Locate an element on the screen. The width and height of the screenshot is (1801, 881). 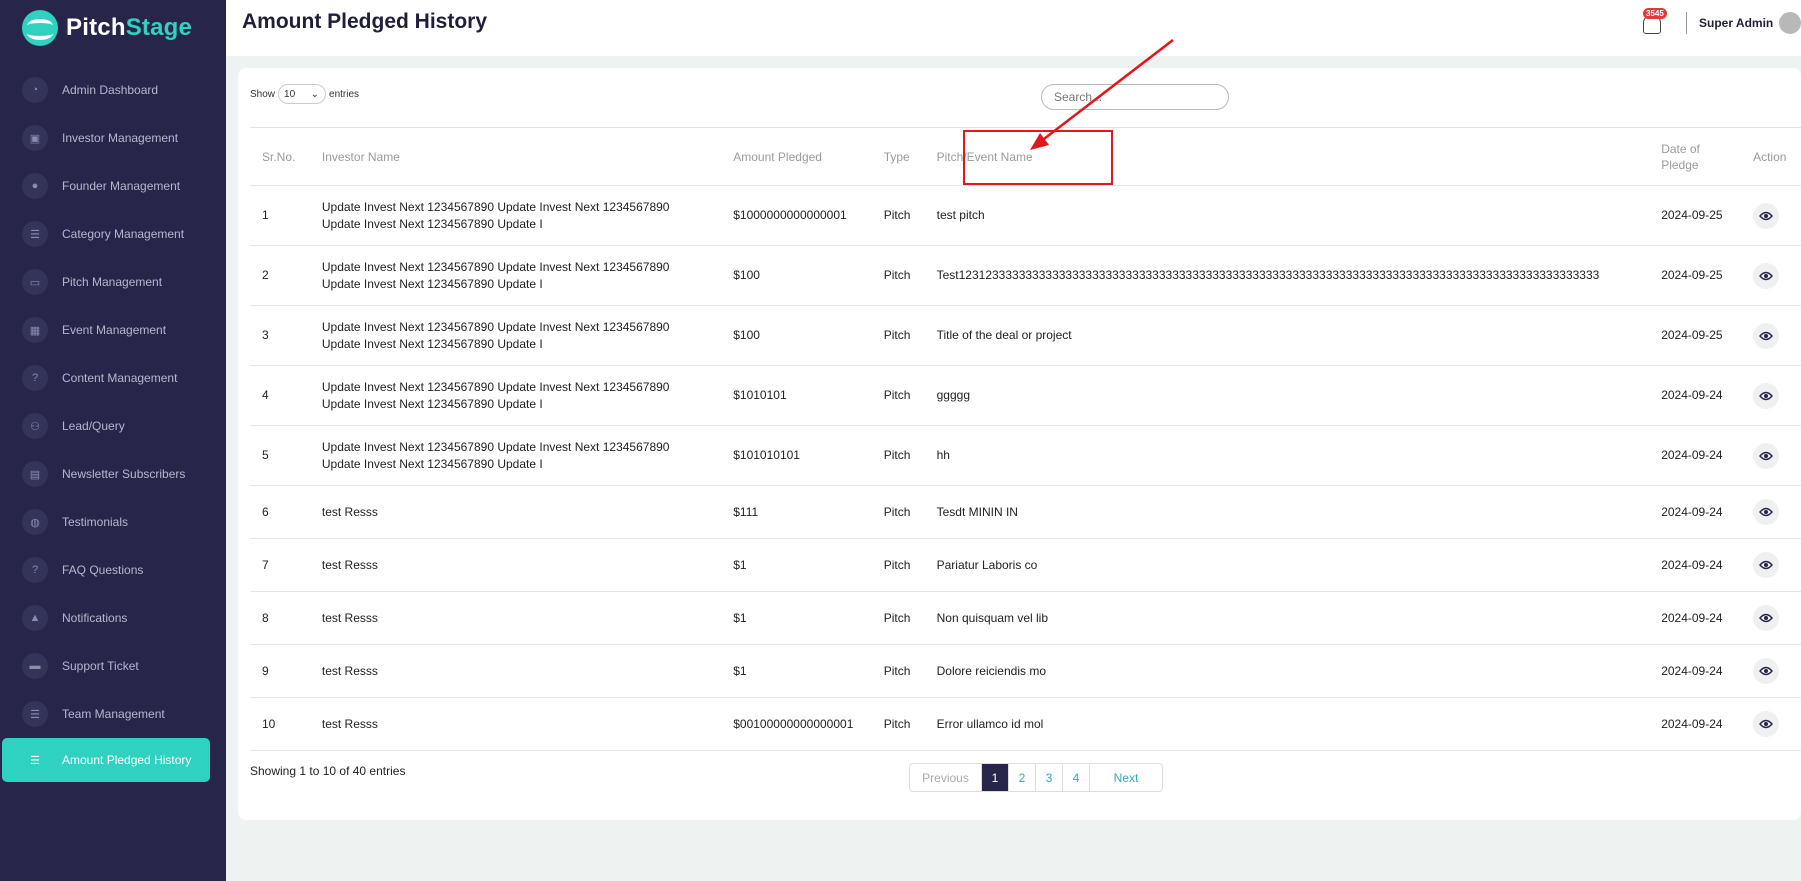
page-title: Amount Pledged History is located at coordinates (365, 21).